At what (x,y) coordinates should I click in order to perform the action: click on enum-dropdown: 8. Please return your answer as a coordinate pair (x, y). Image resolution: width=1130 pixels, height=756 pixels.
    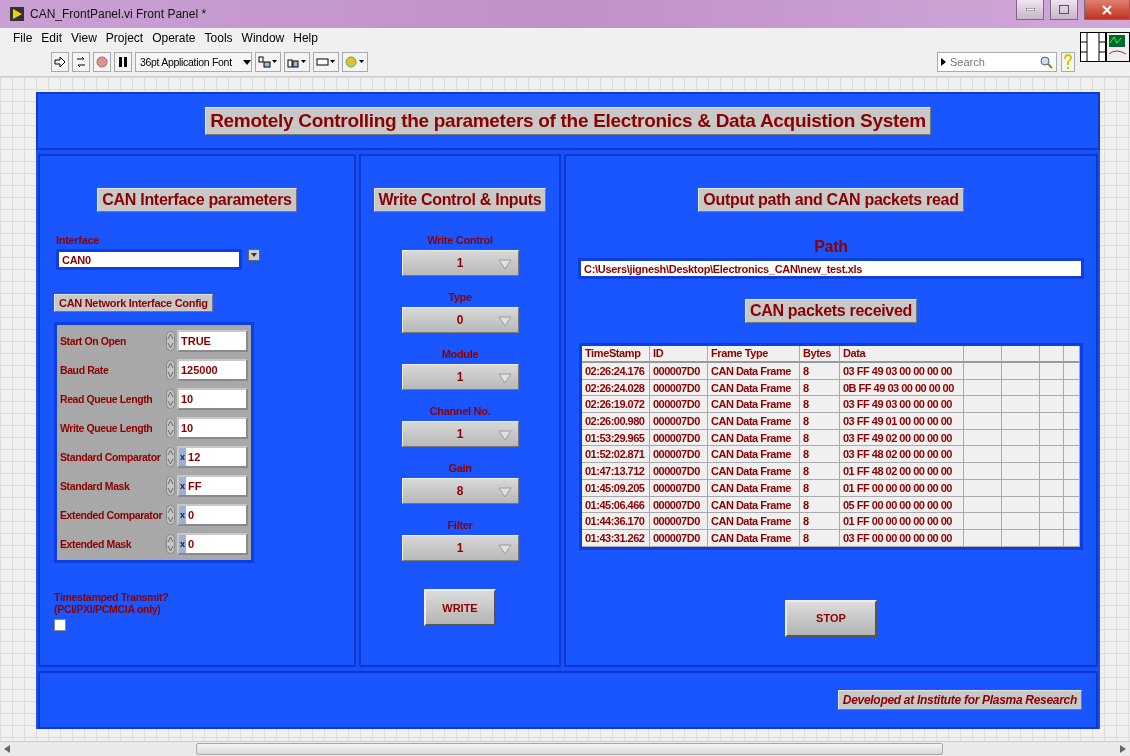
    Looking at the image, I should click on (460, 491).